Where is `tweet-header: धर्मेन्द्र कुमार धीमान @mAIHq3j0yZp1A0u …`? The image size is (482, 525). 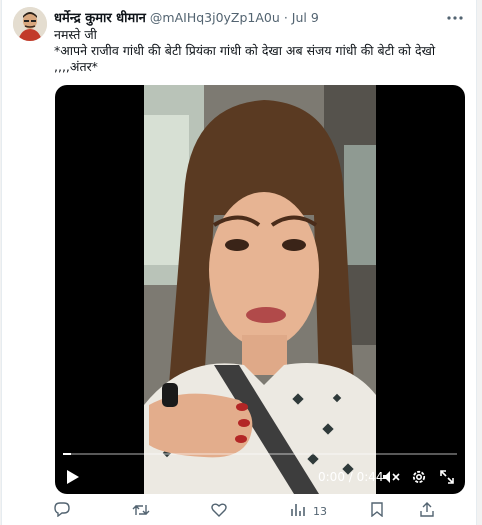 tweet-header: धर्मेन्द्र कुमार धीमान @mAIHq3j0yZp1A0u … is located at coordinates (245, 17).